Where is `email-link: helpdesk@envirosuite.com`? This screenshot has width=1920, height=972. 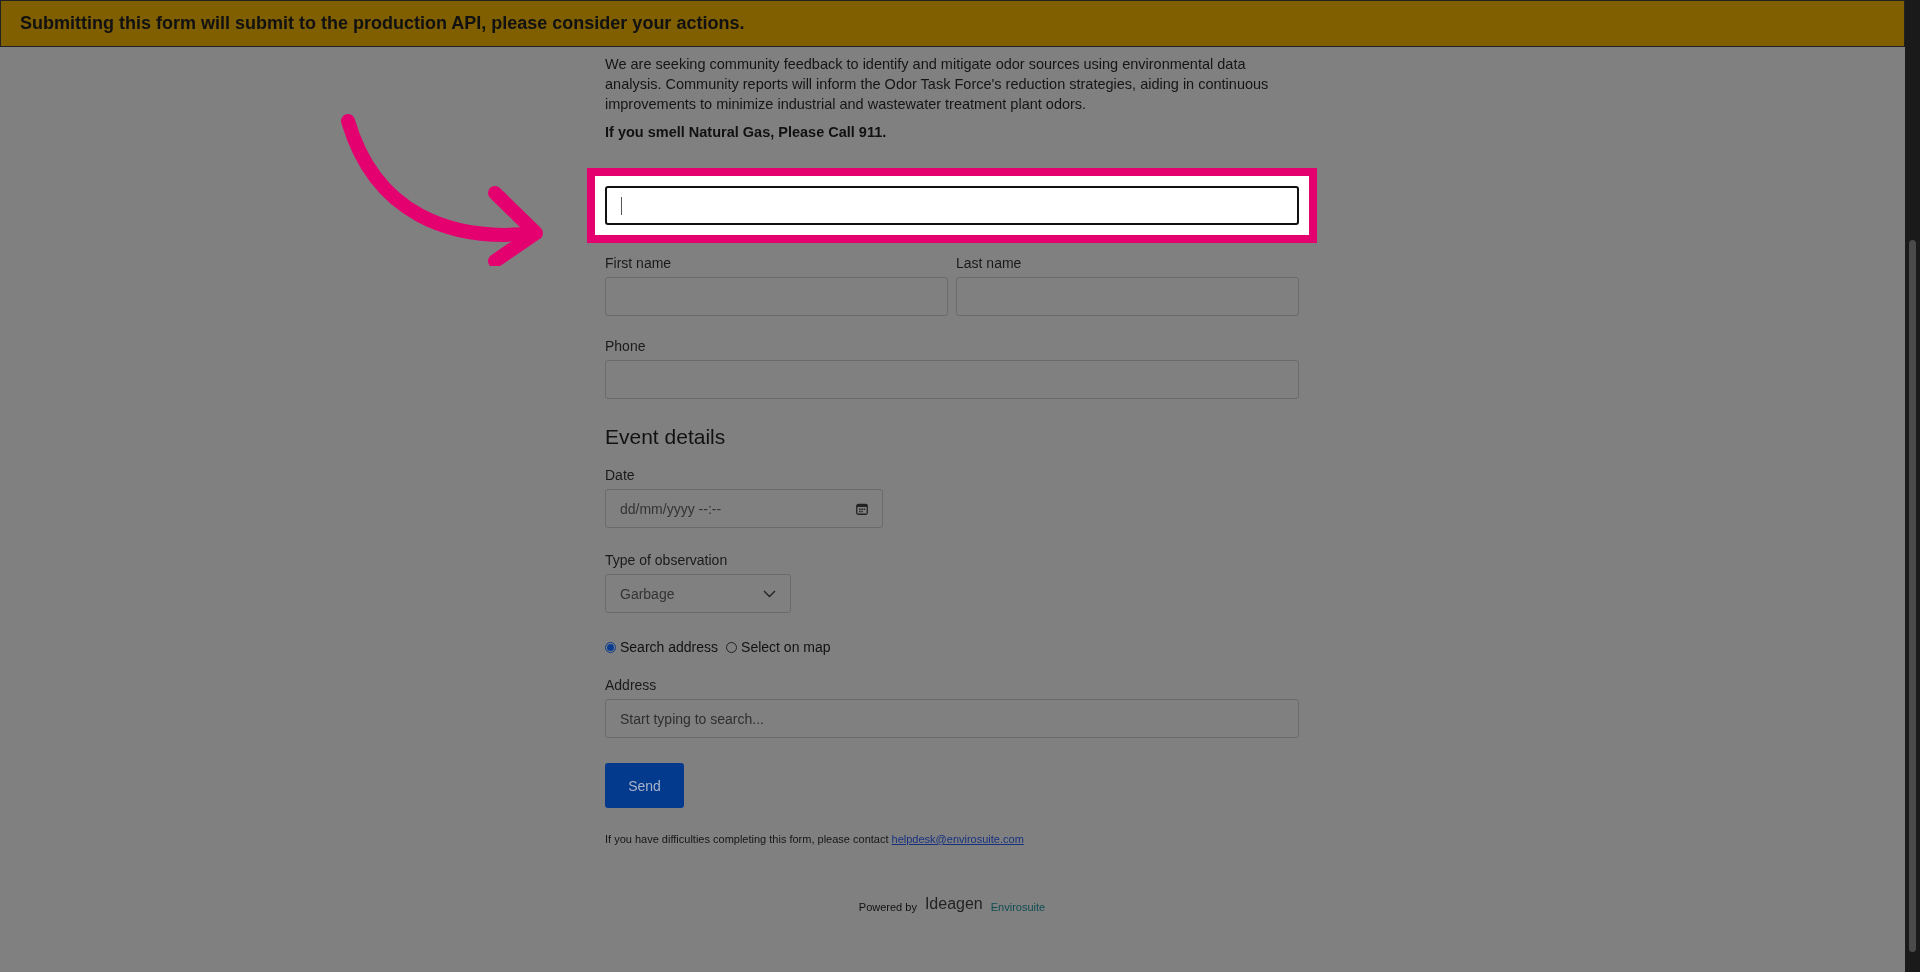
email-link: helpdesk@envirosuite.com is located at coordinates (957, 839).